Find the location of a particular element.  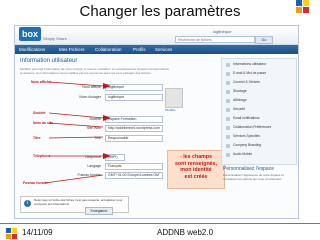

sidebar-item-display: Affichage is located at coordinates (240, 100).